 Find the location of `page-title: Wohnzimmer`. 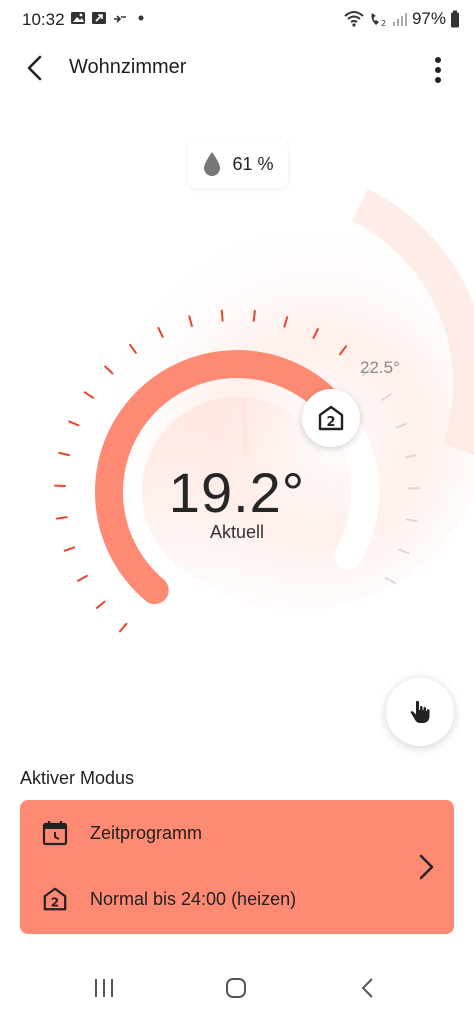

page-title: Wohnzimmer is located at coordinates (128, 67).